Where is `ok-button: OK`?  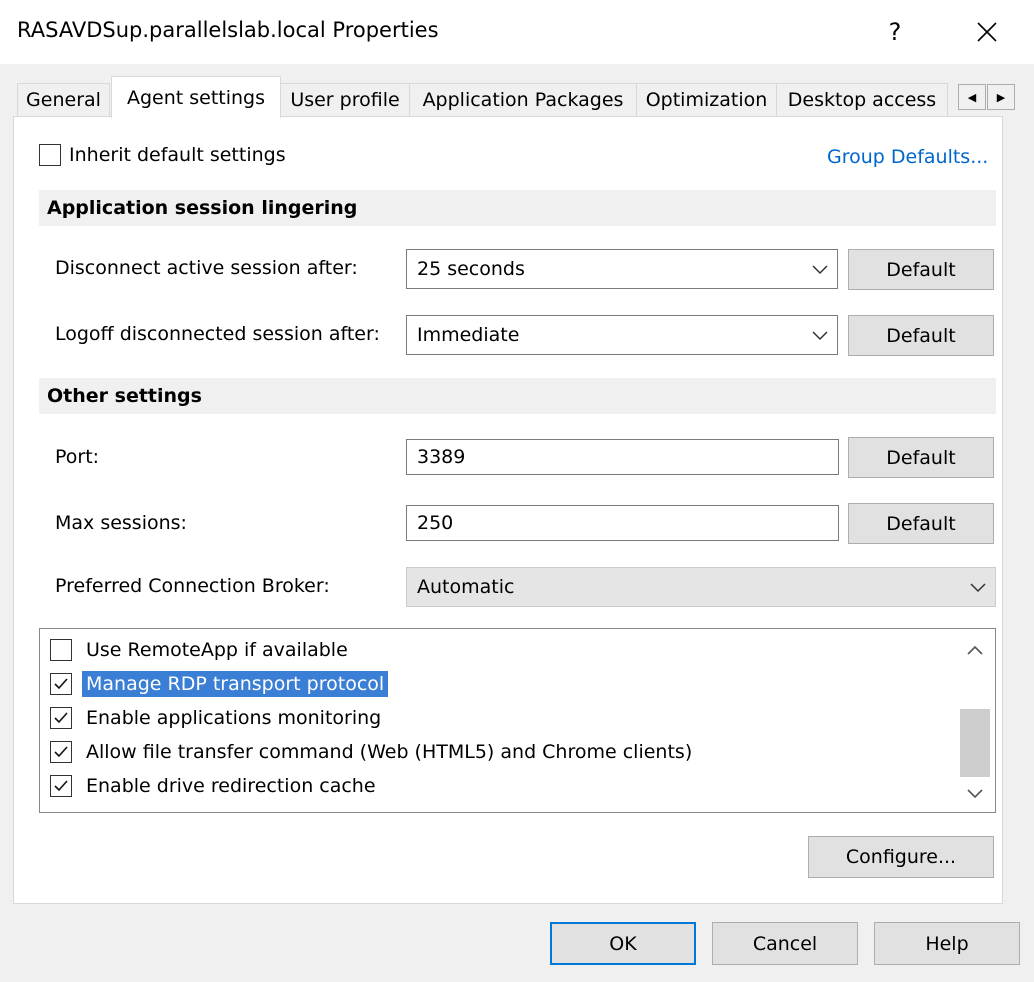
ok-button: OK is located at coordinates (623, 943).